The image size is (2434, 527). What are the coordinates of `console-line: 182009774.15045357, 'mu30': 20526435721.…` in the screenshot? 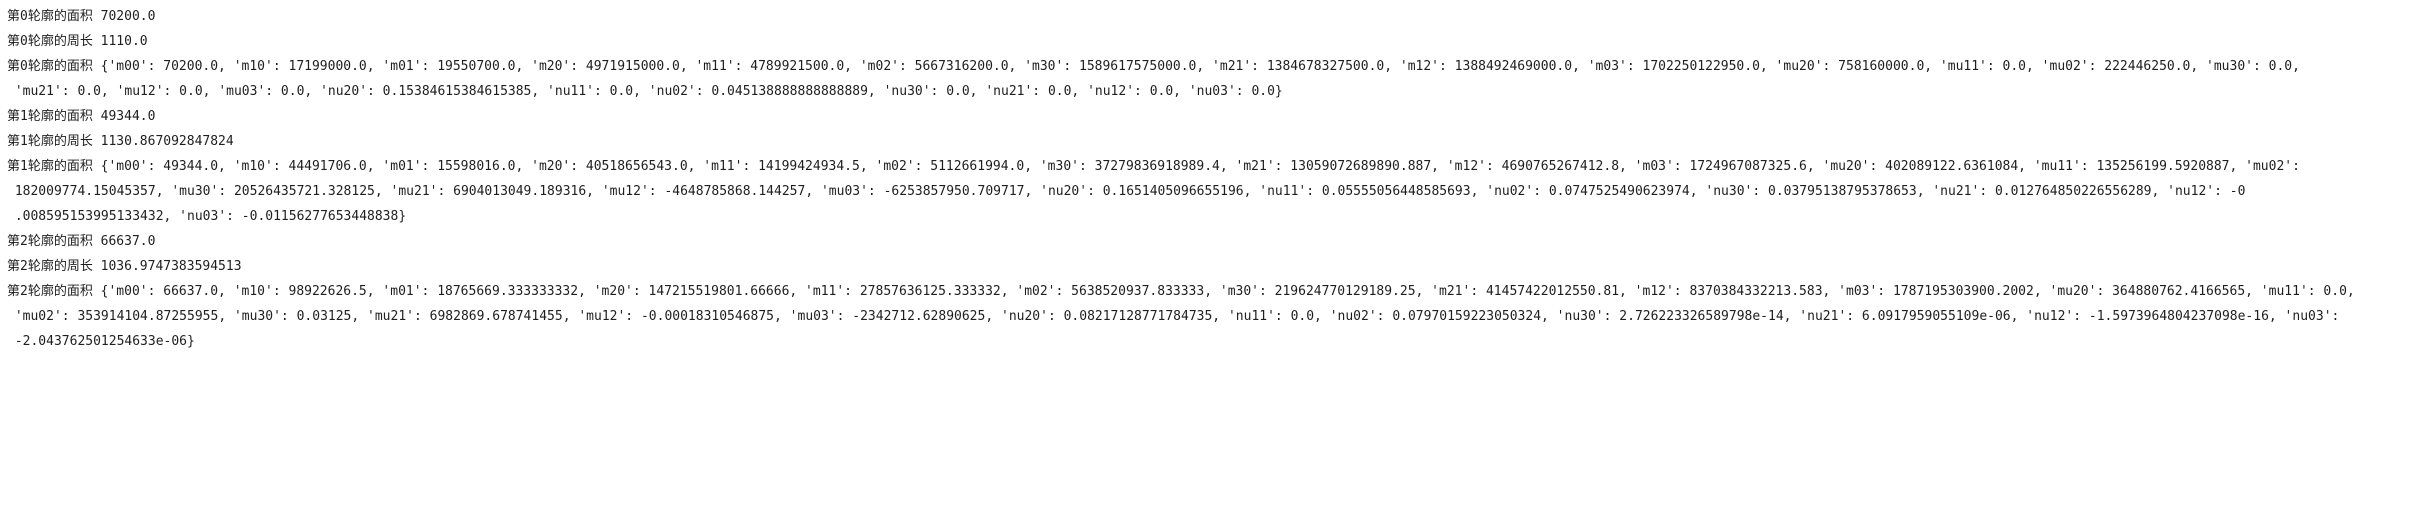 It's located at (1126, 191).